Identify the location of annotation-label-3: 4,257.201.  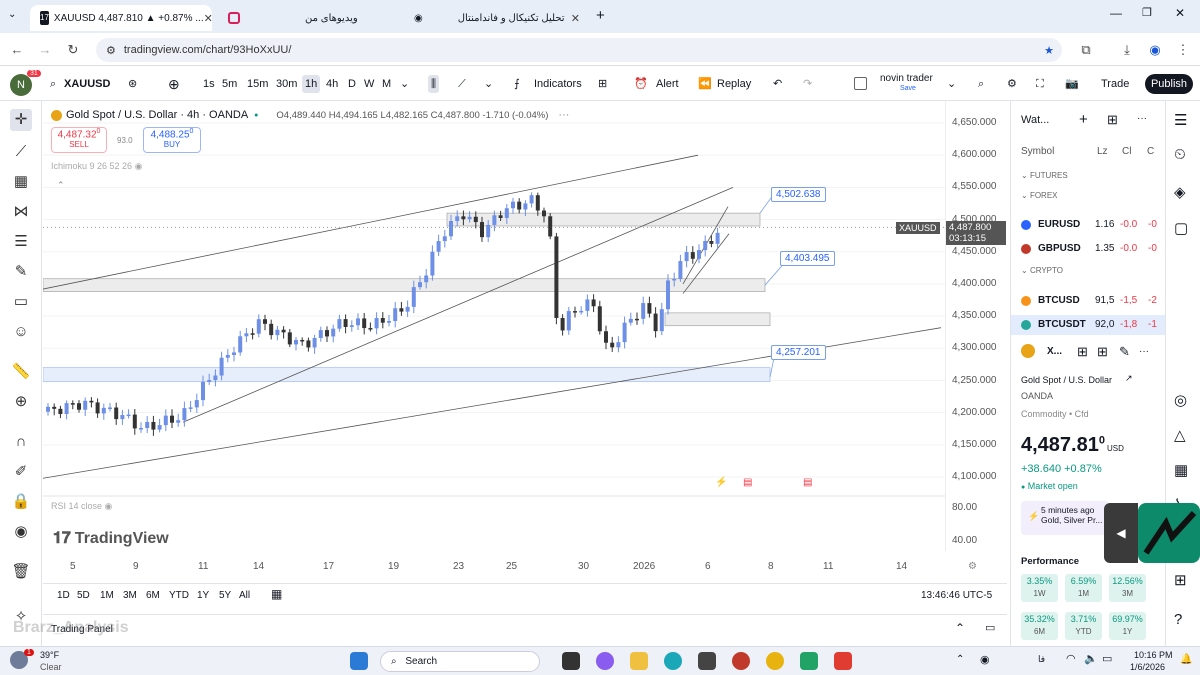
(798, 352).